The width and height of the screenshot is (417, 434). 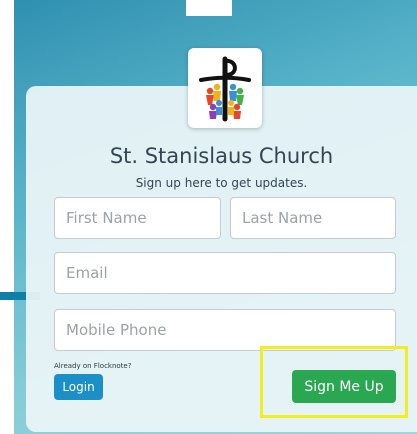 What do you see at coordinates (221, 183) in the screenshot?
I see `page-subtitle: Sign up here to get updates.` at bounding box center [221, 183].